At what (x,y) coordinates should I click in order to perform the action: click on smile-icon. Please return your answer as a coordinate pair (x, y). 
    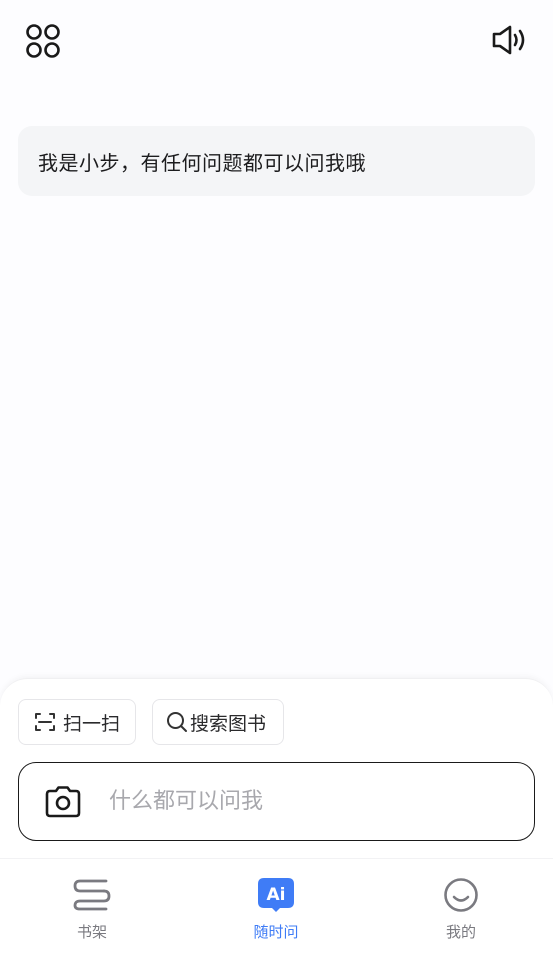
    Looking at the image, I should click on (461, 895).